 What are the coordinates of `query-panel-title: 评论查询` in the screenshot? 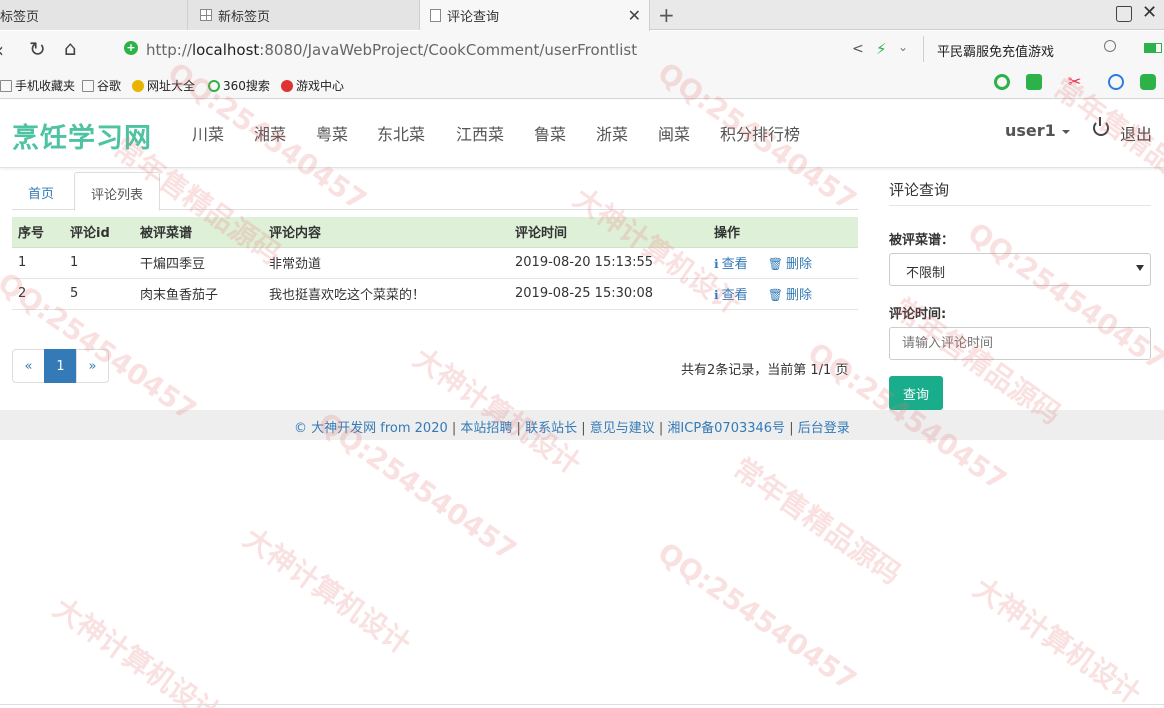 It's located at (919, 190).